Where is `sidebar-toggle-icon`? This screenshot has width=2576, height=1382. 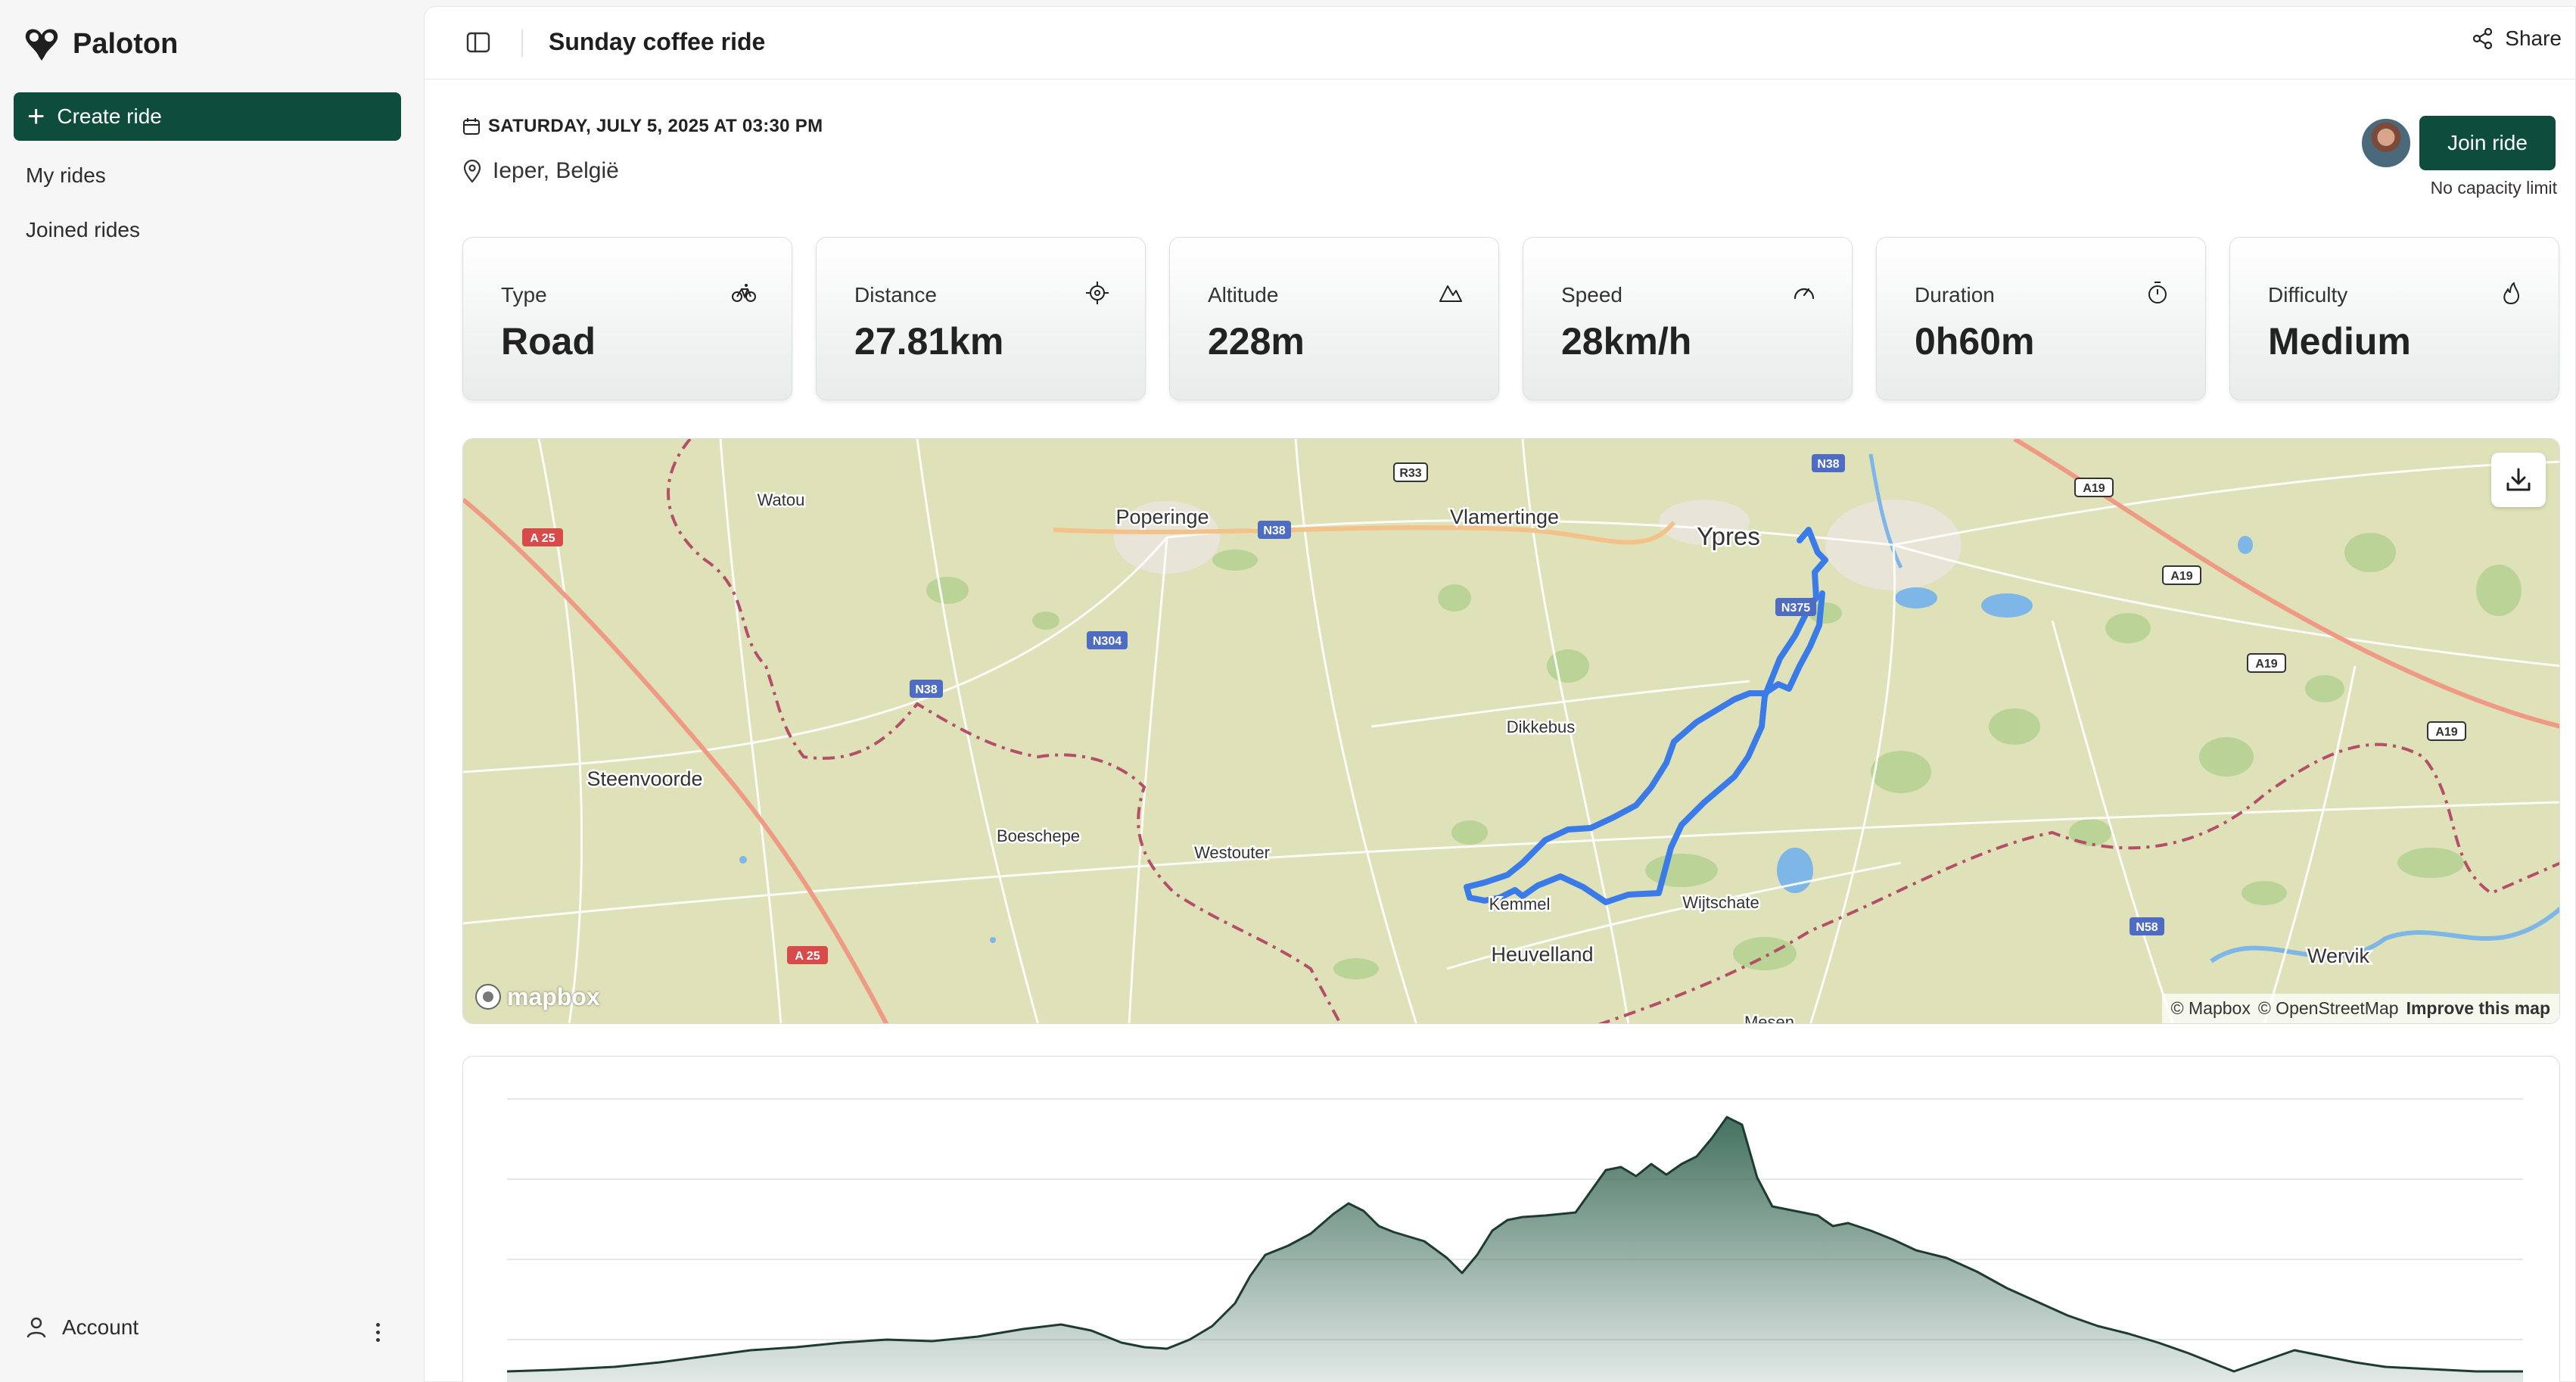
sidebar-toggle-icon is located at coordinates (478, 42).